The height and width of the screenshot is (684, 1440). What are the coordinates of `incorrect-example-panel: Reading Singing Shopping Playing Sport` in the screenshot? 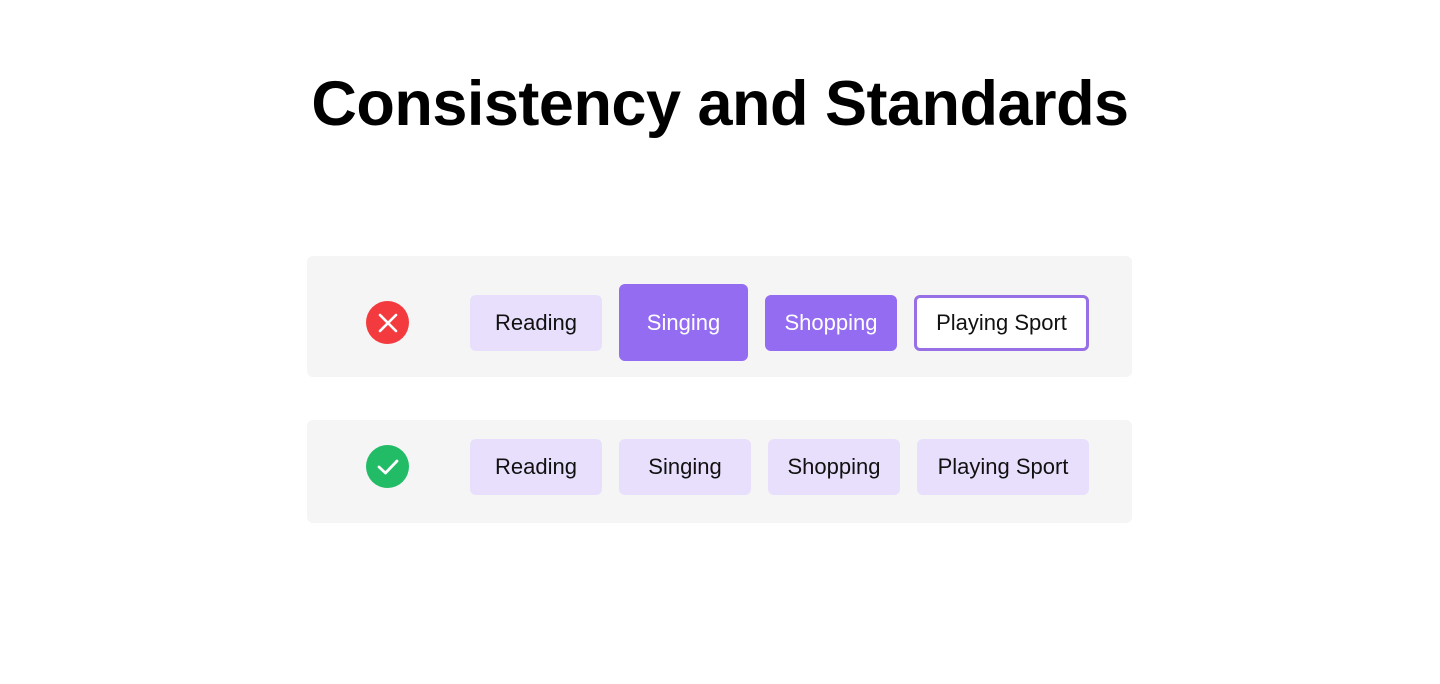 It's located at (719, 316).